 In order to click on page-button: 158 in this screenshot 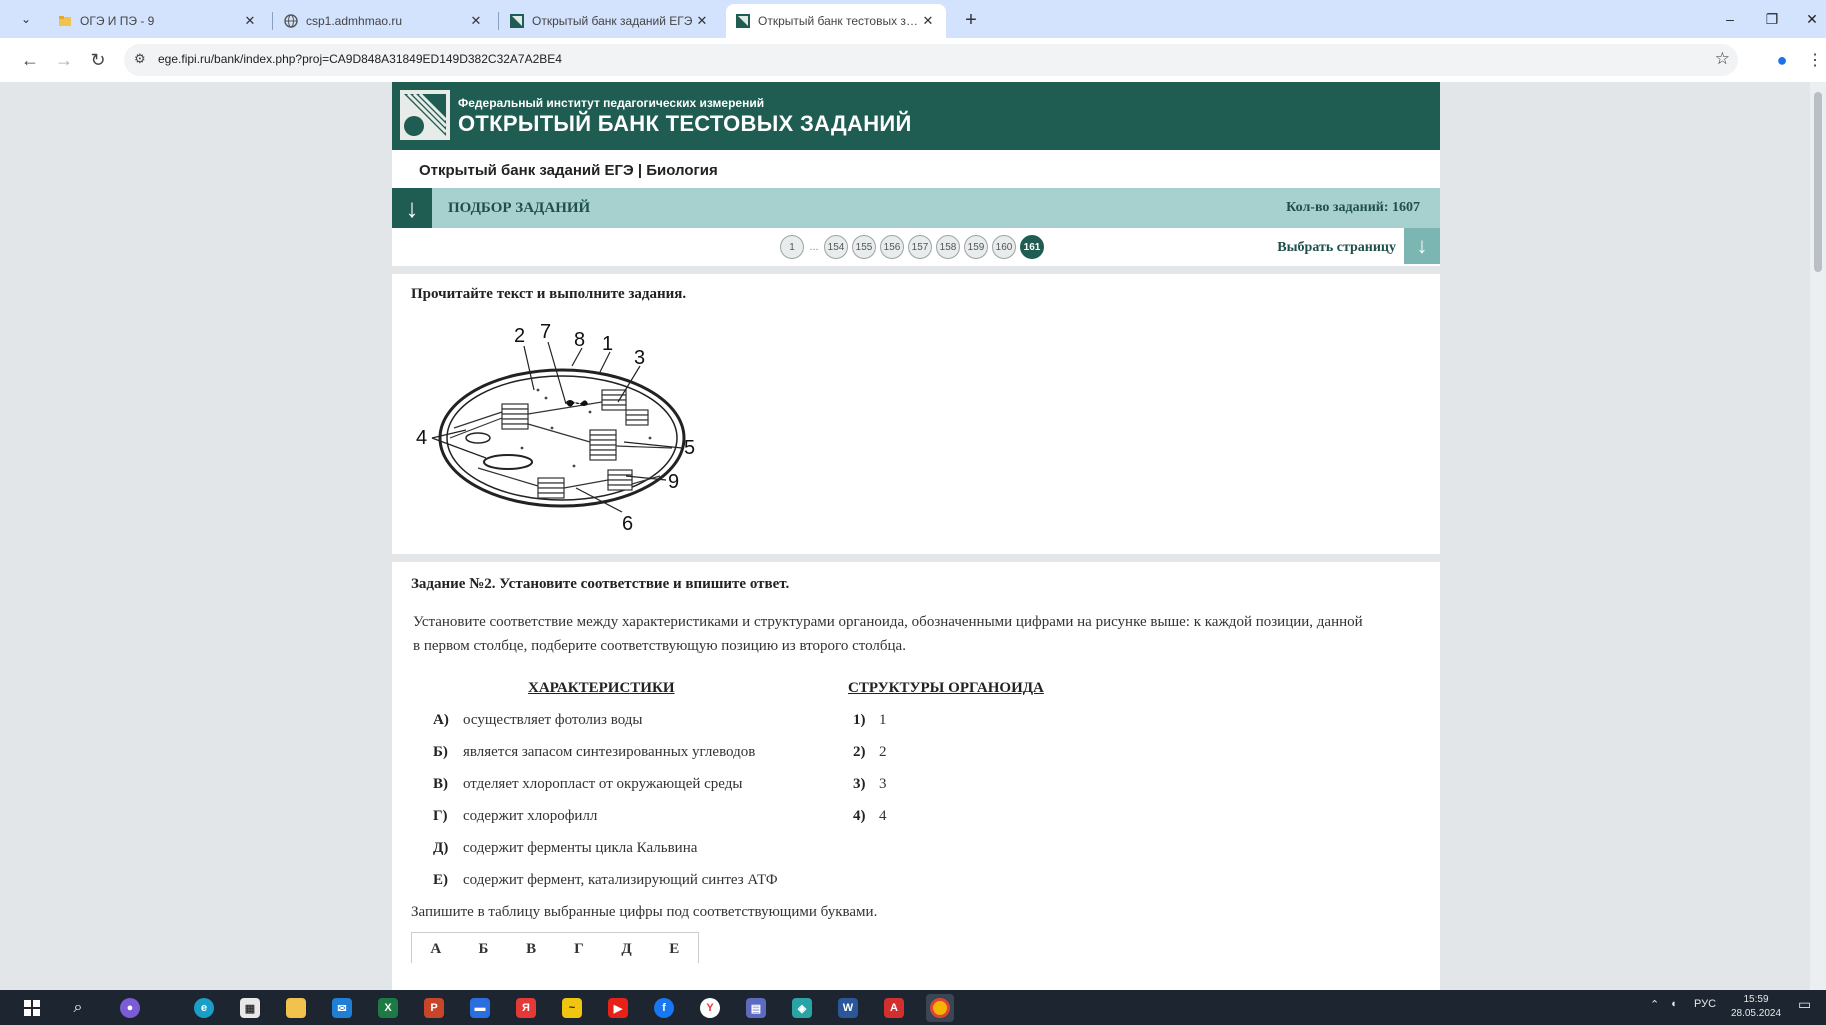, I will do `click(948, 247)`.